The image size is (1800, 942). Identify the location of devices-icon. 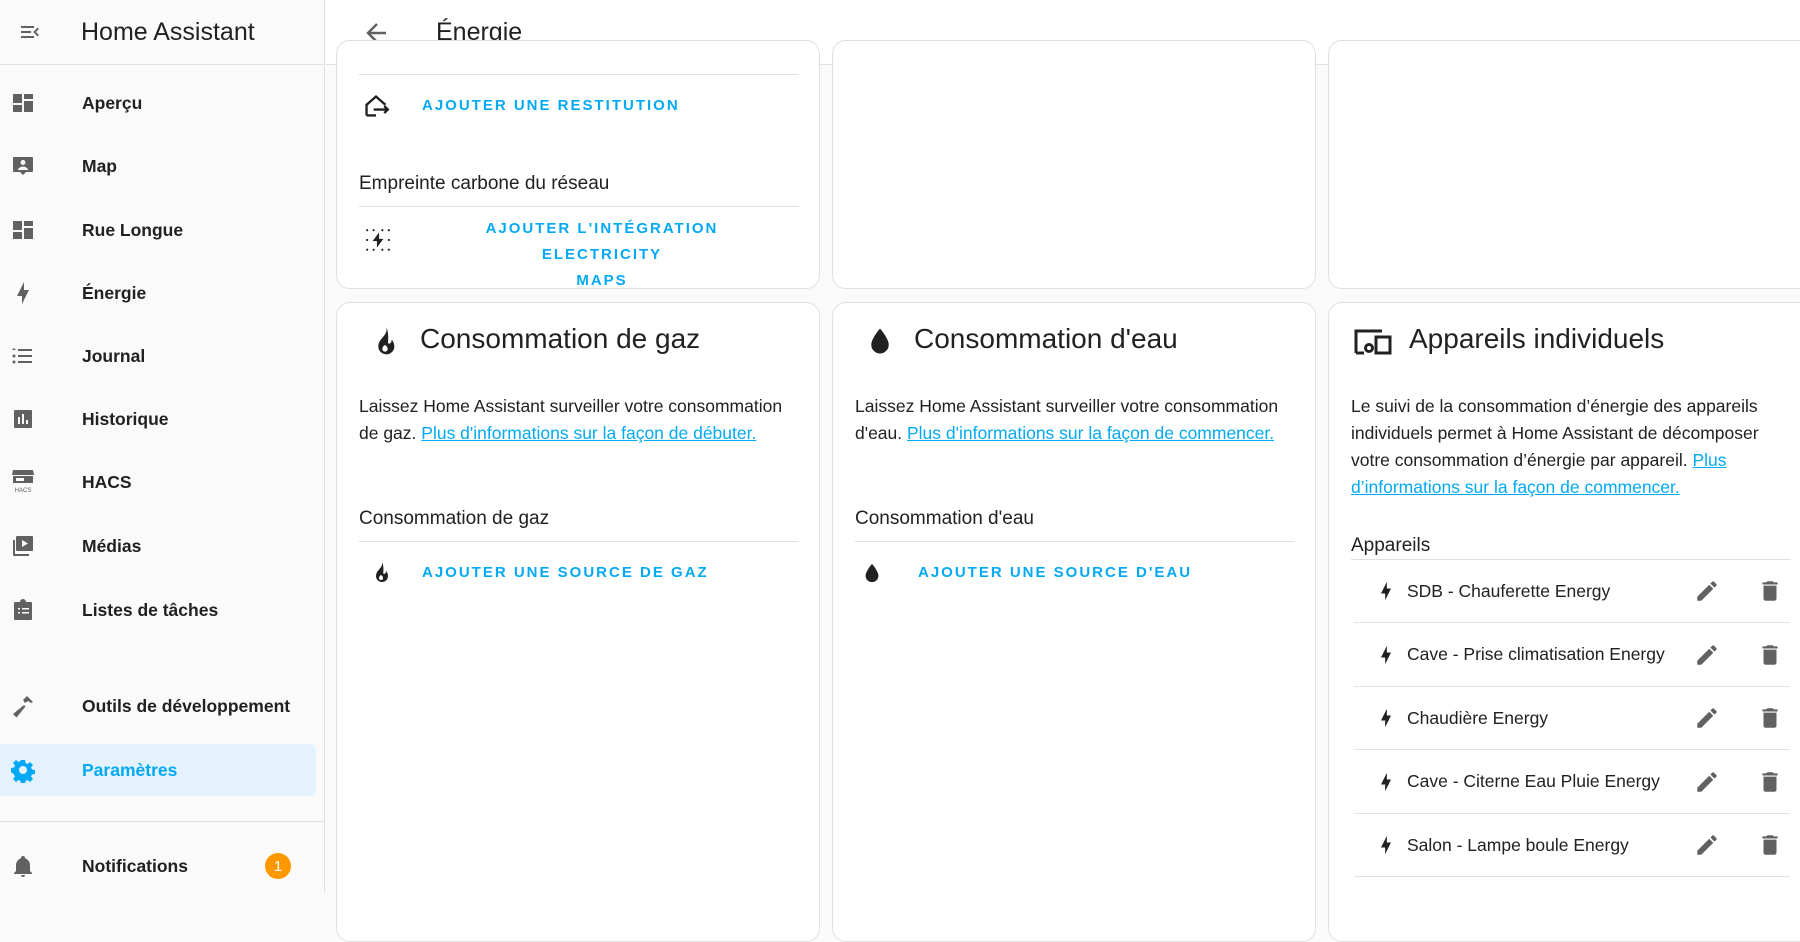
(1373, 342).